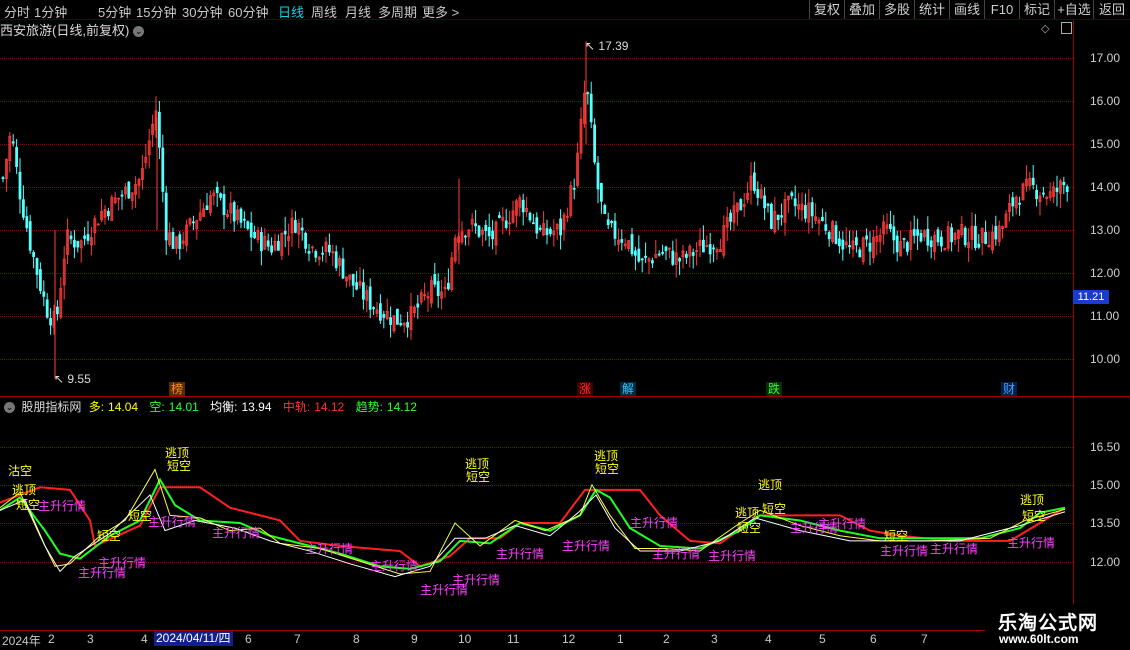 The width and height of the screenshot is (1130, 650). What do you see at coordinates (9, 407) in the screenshot?
I see `chevron-down-icon: ⌄` at bounding box center [9, 407].